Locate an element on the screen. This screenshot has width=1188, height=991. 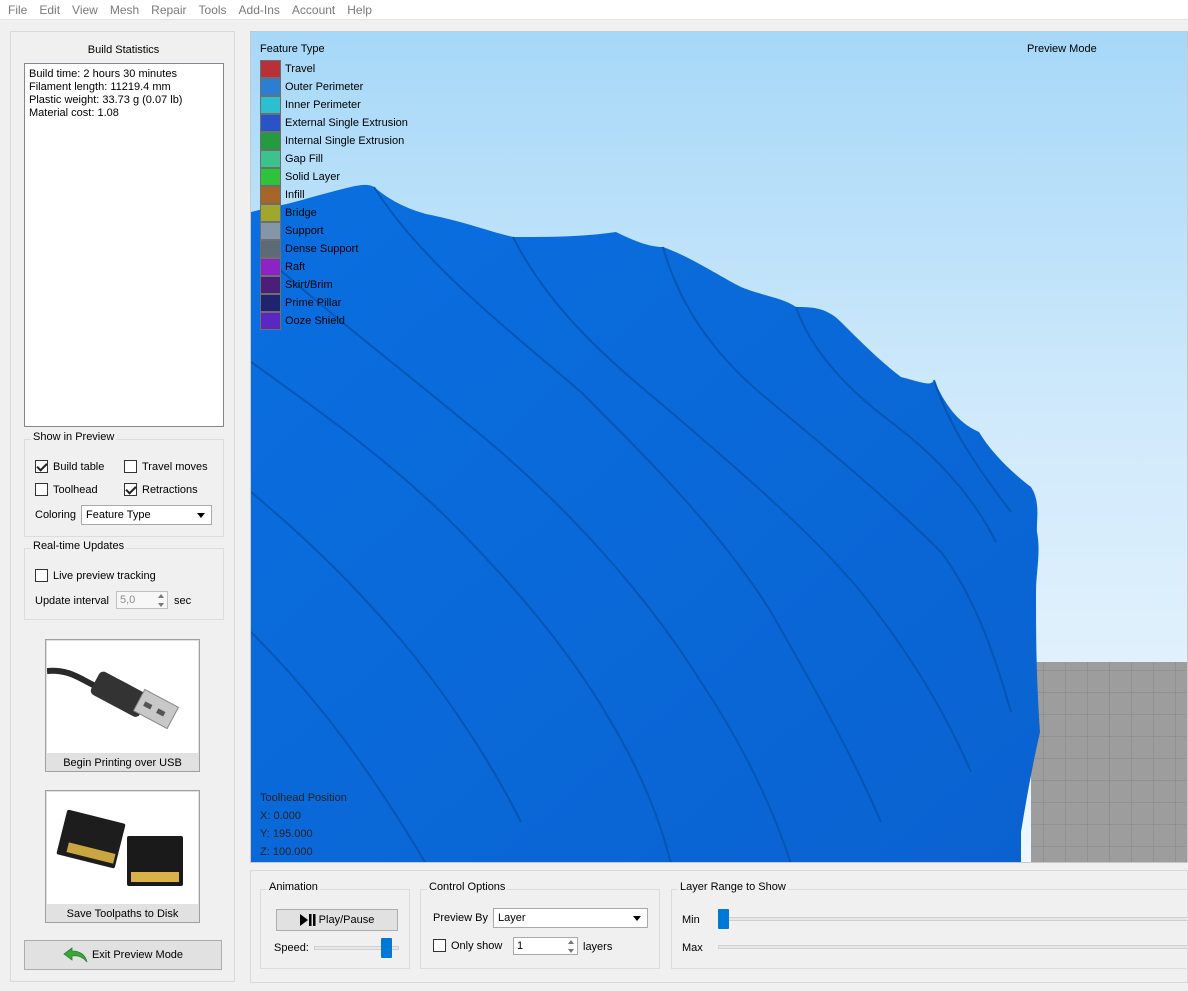
legend-item: Travel is located at coordinates (334, 69).